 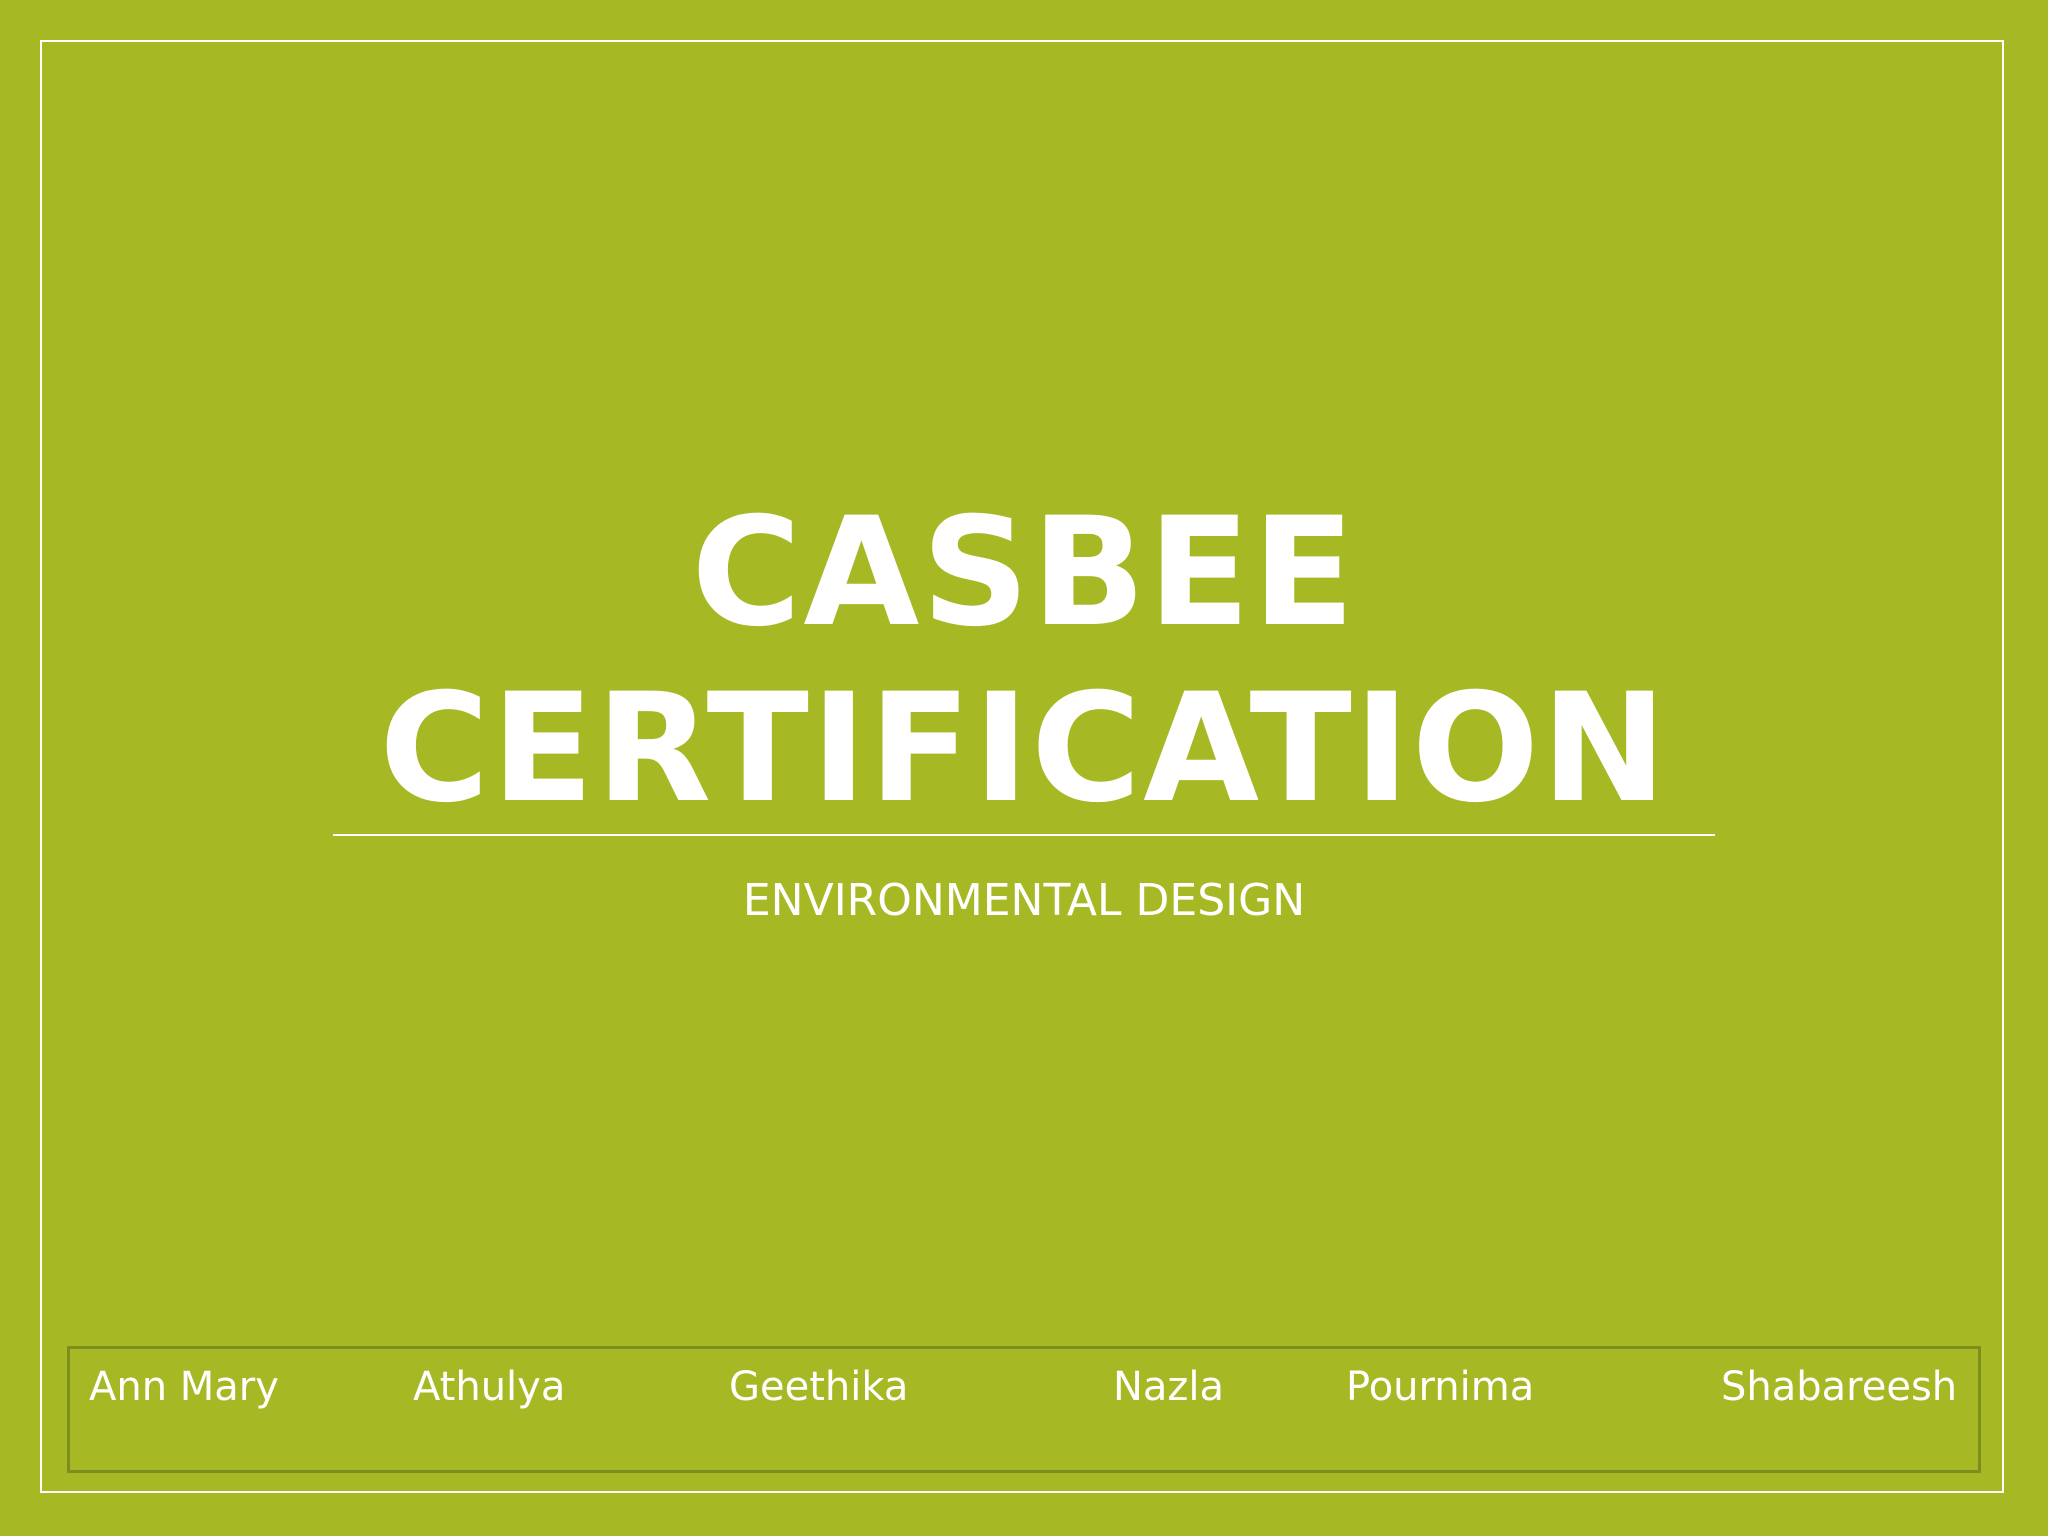 I want to click on name-geethika: Geethika, so click(x=819, y=1387).